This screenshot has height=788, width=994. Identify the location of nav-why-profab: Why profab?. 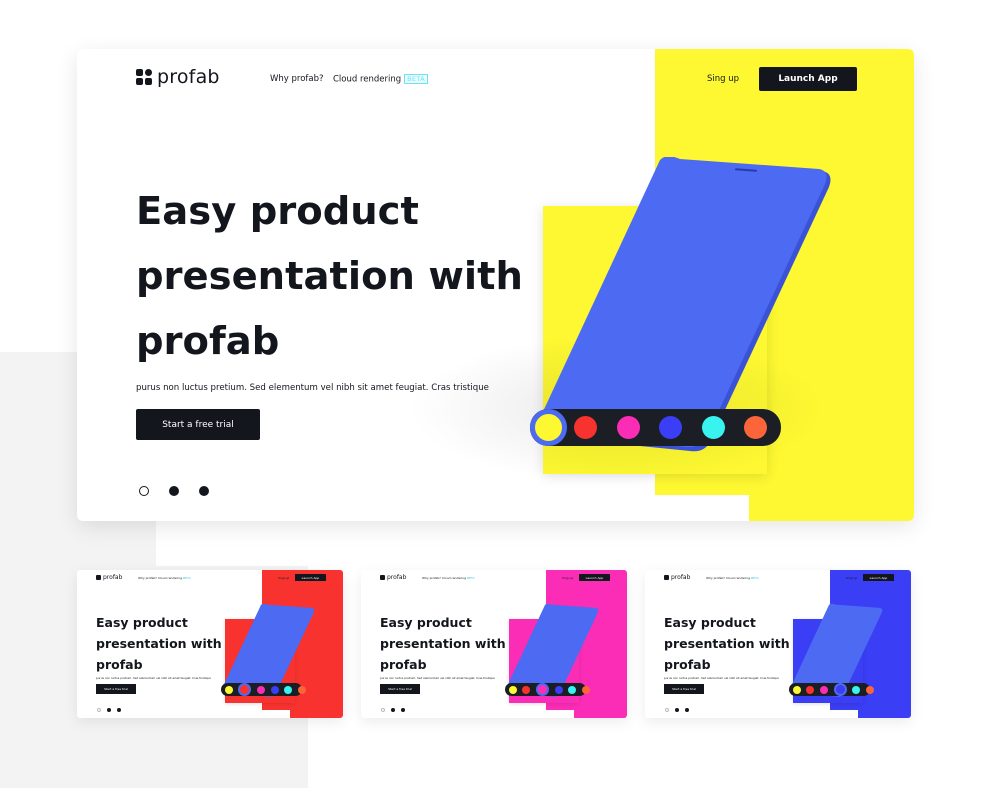
(297, 79).